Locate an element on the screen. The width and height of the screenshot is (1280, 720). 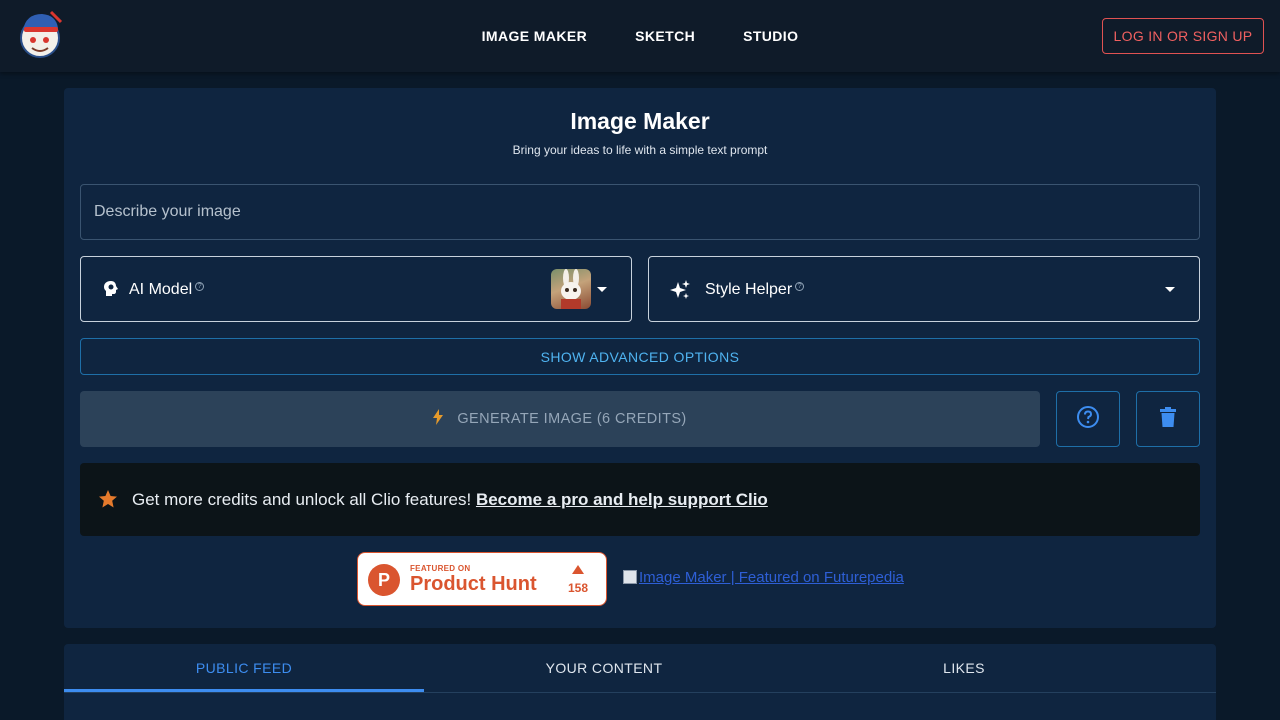
style-helper-select: Style Helper? is located at coordinates (924, 289).